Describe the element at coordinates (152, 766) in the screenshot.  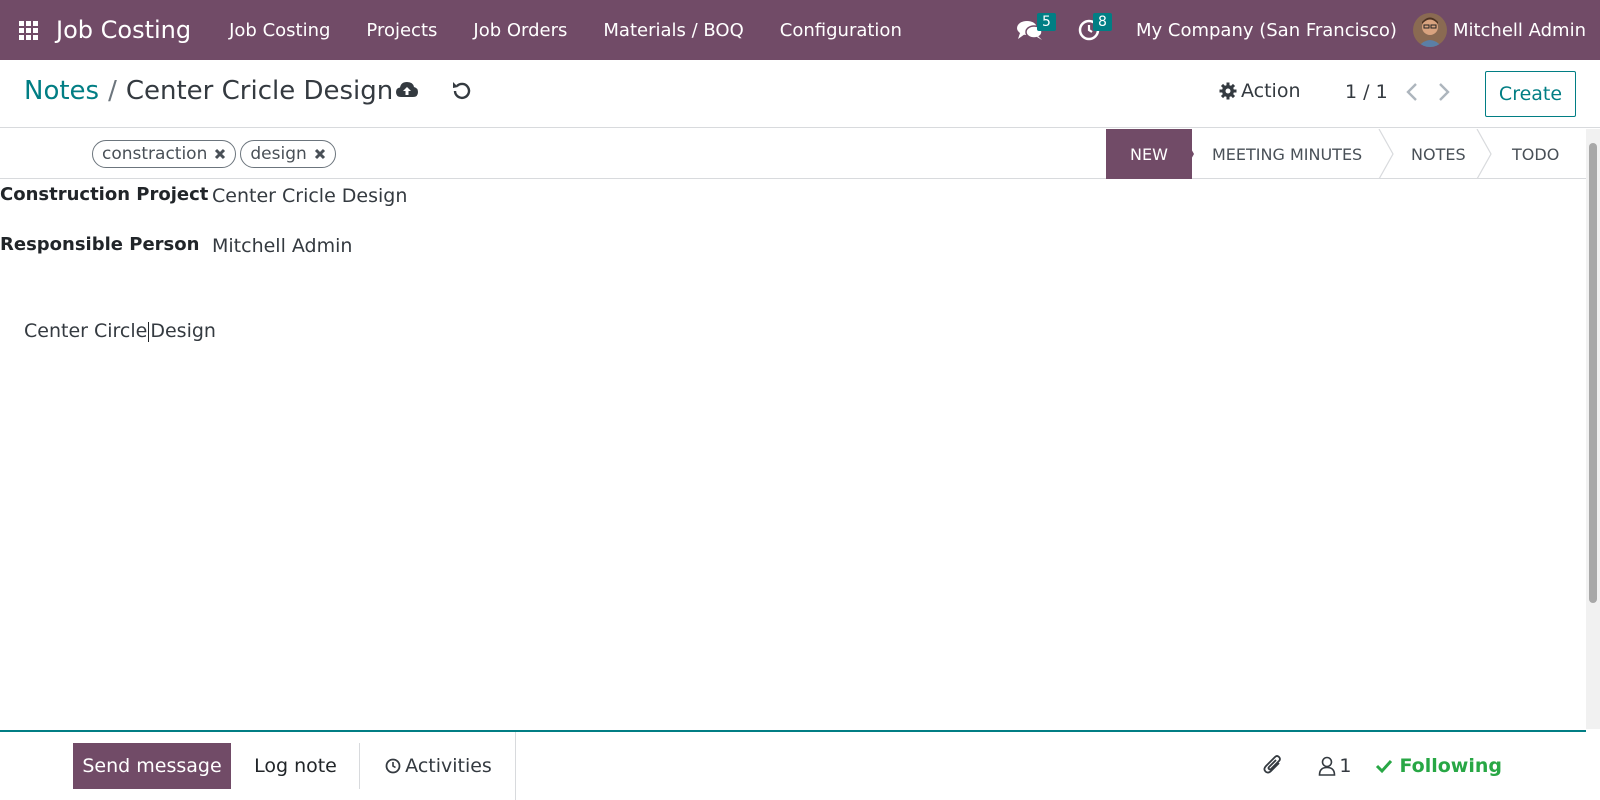
I see `send-message-button: Send message` at that location.